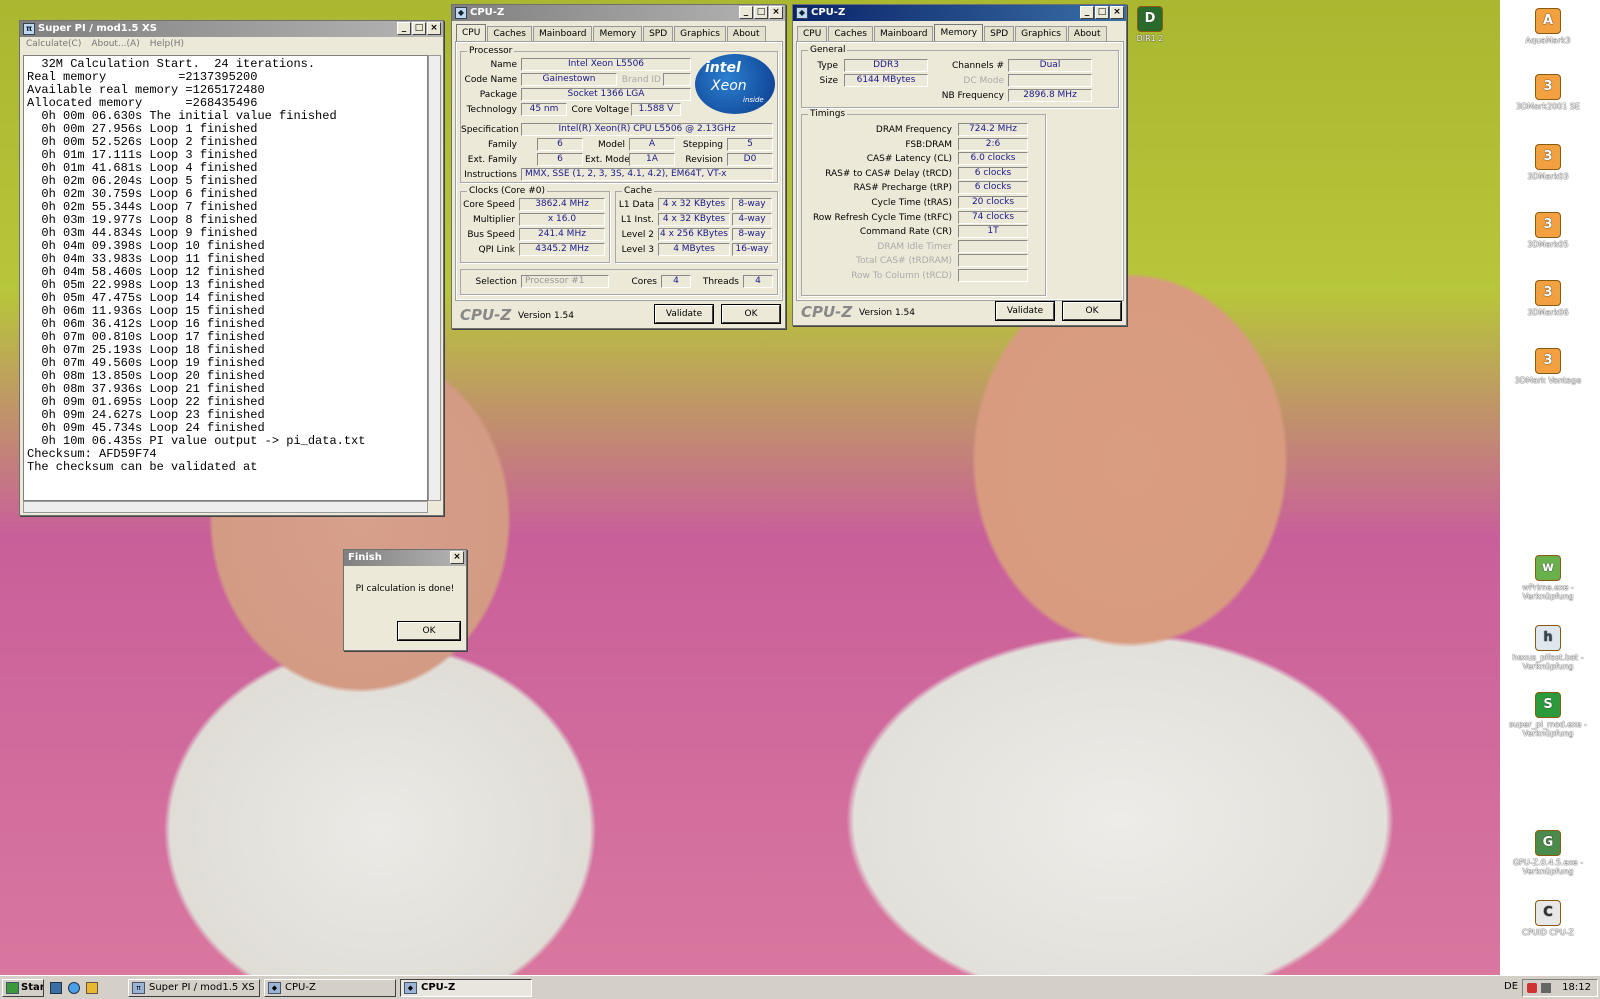 Image resolution: width=1600 pixels, height=999 pixels. What do you see at coordinates (434, 278) in the screenshot?
I see `vertical-scrollbar` at bounding box center [434, 278].